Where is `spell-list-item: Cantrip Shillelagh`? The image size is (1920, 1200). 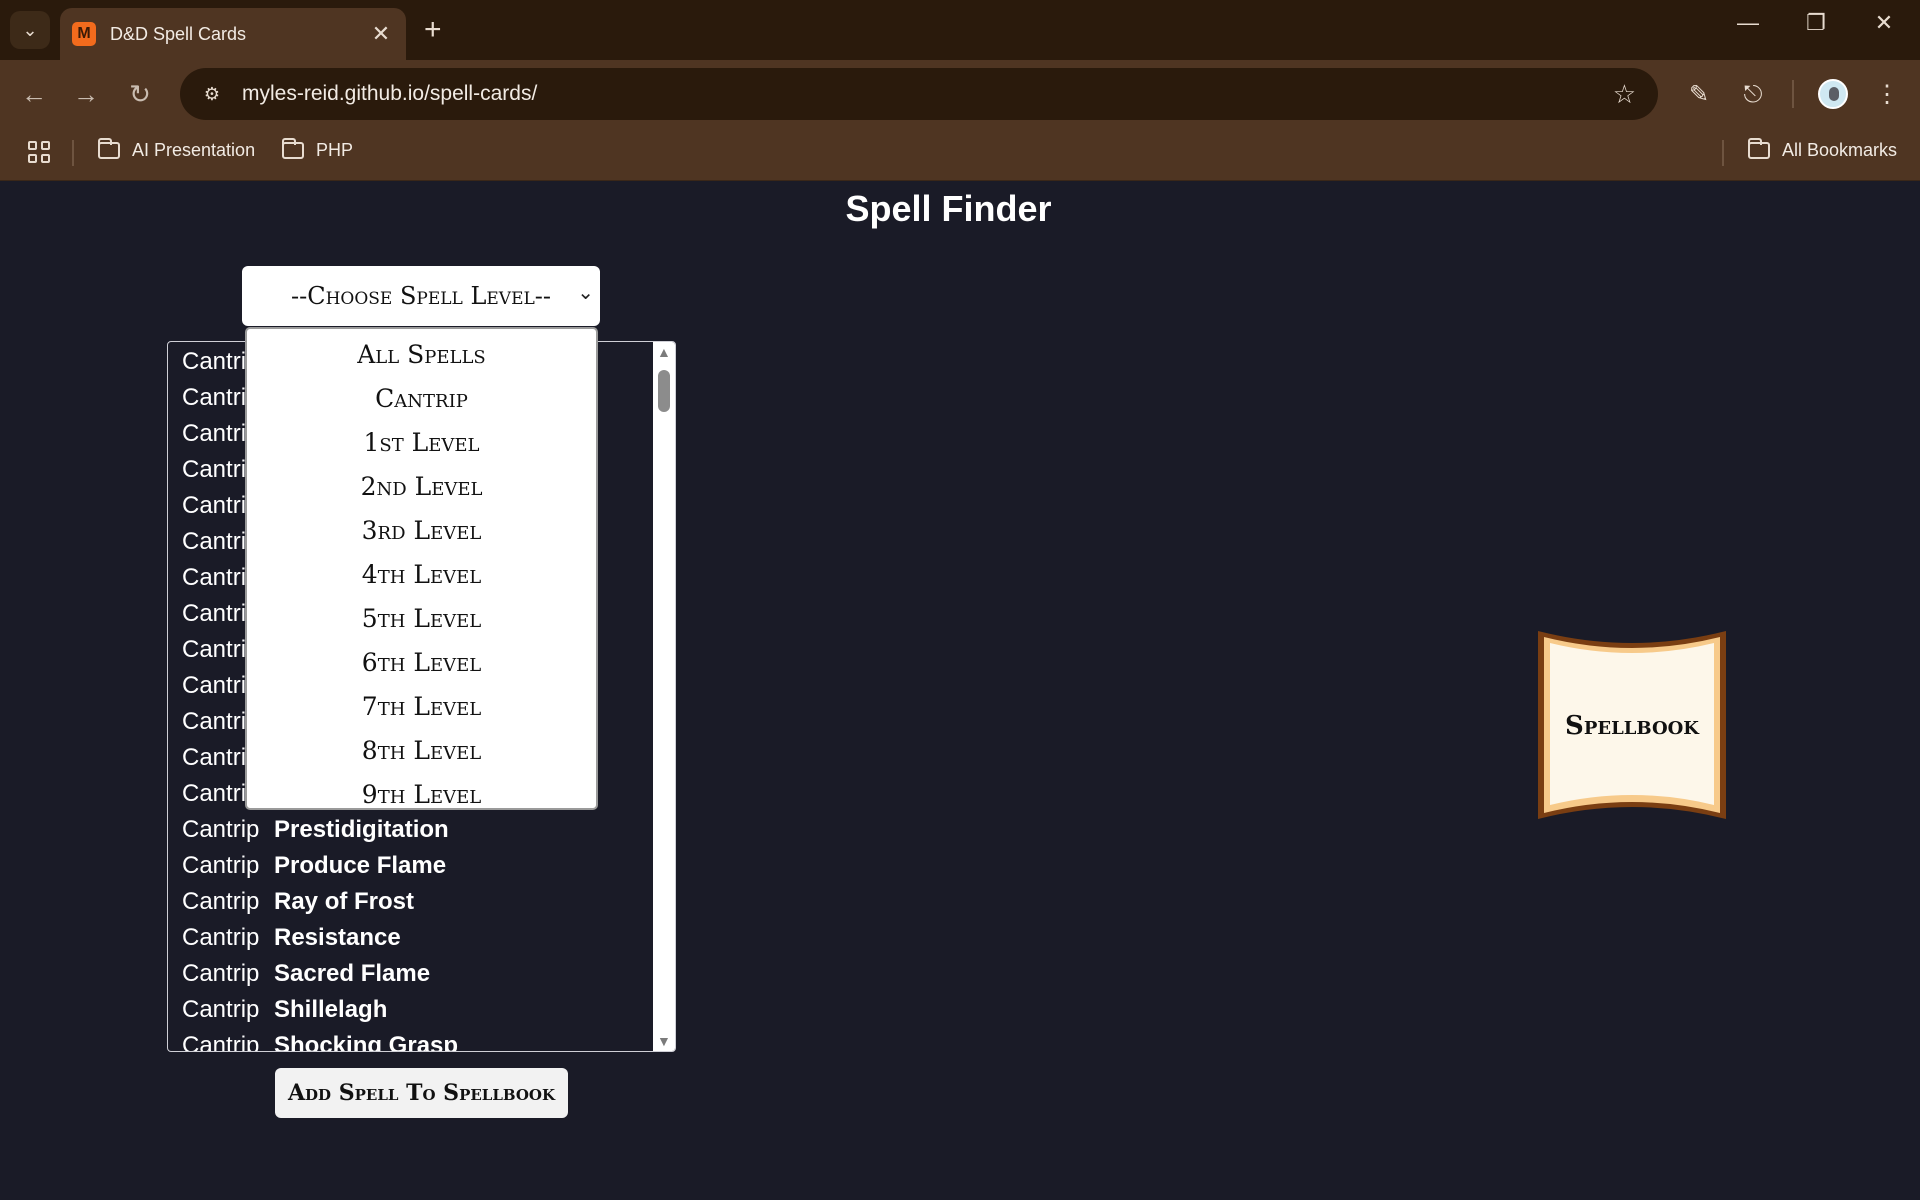 spell-list-item: Cantrip Shillelagh is located at coordinates (284, 1014).